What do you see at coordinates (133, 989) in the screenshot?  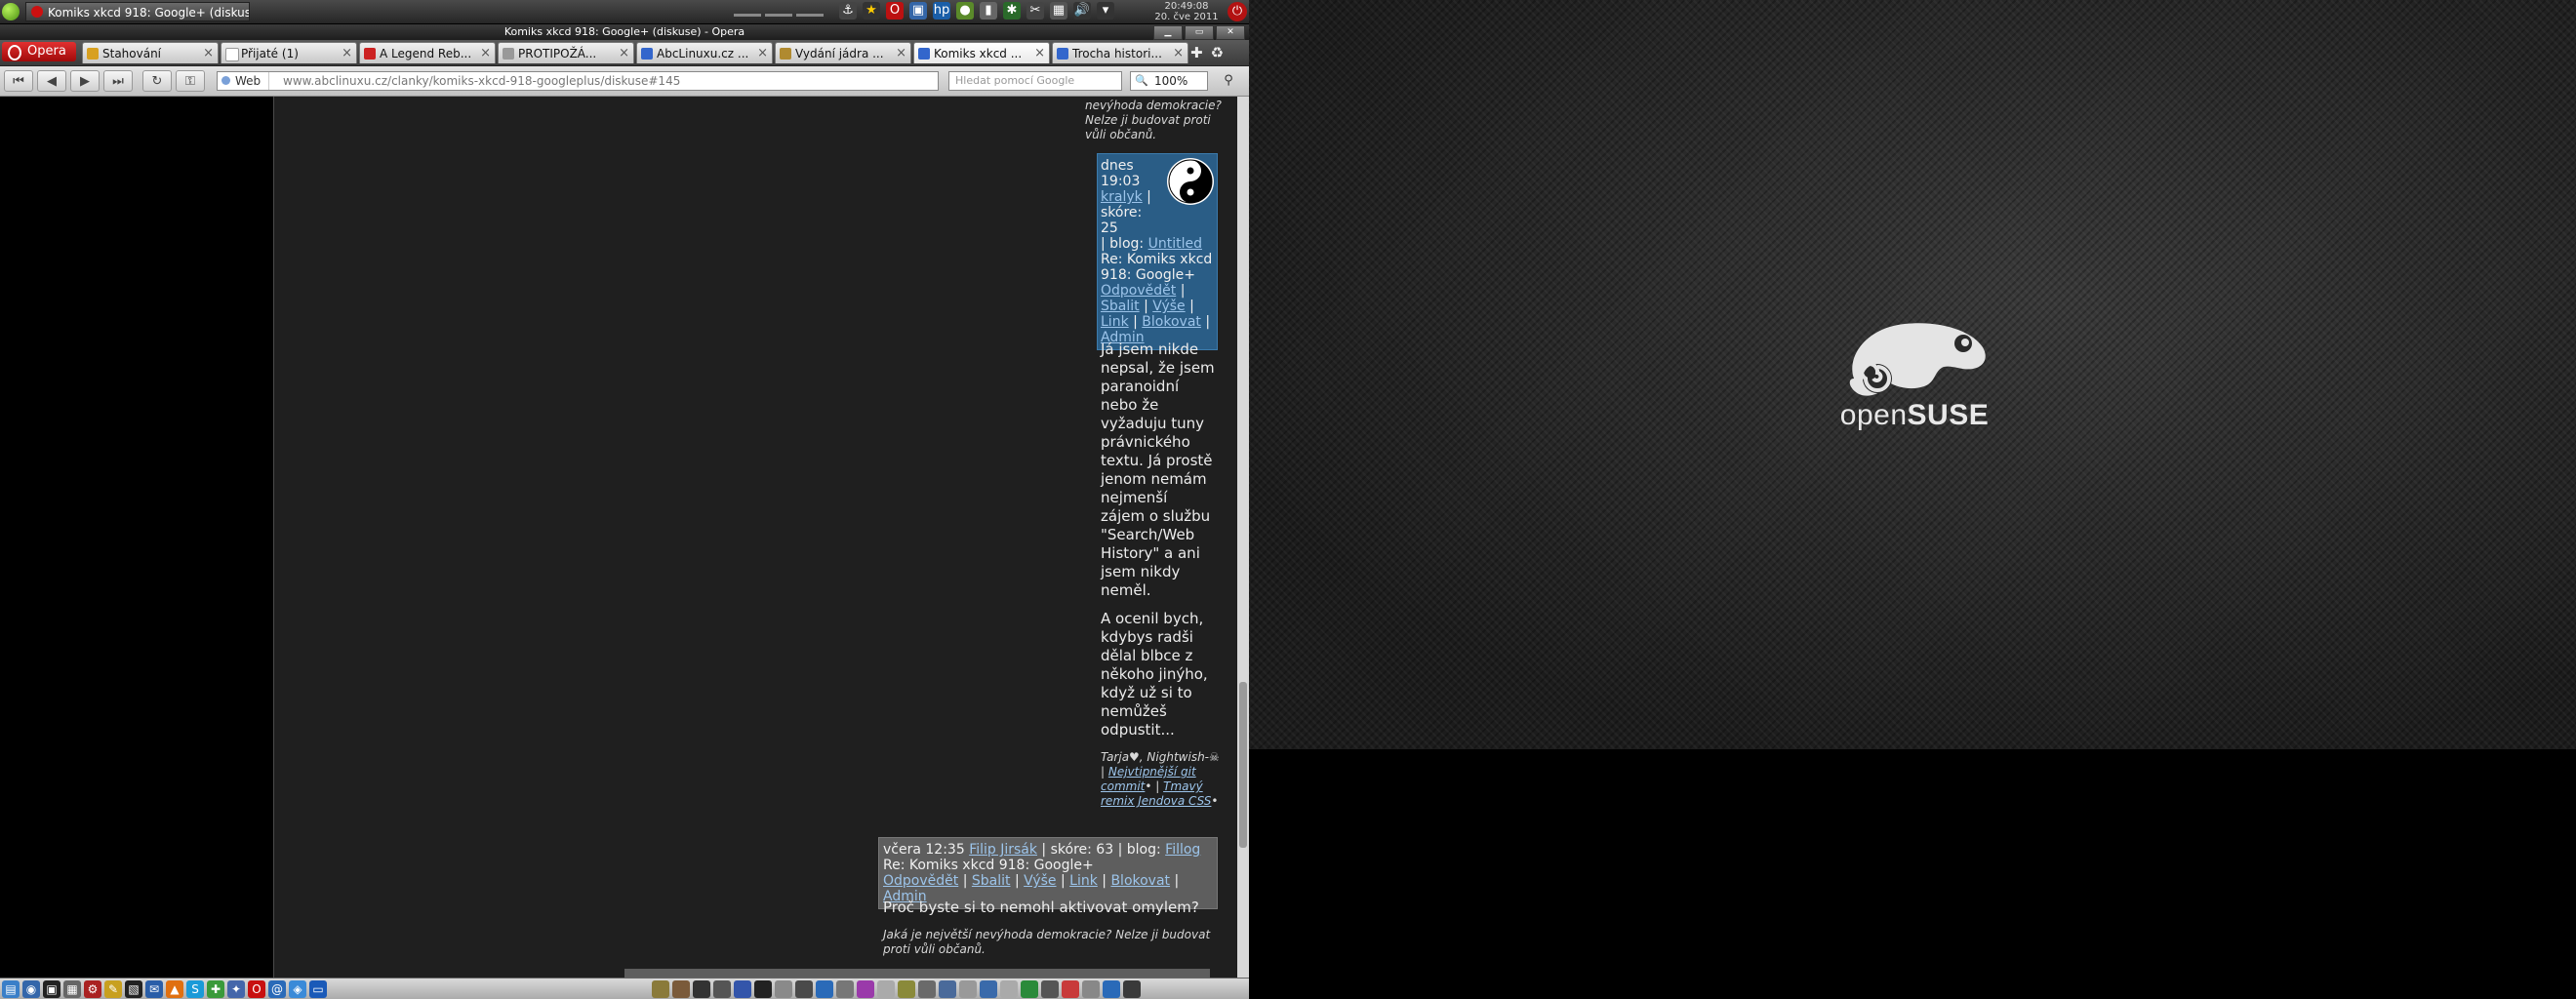 I see `image-icon: ▧` at bounding box center [133, 989].